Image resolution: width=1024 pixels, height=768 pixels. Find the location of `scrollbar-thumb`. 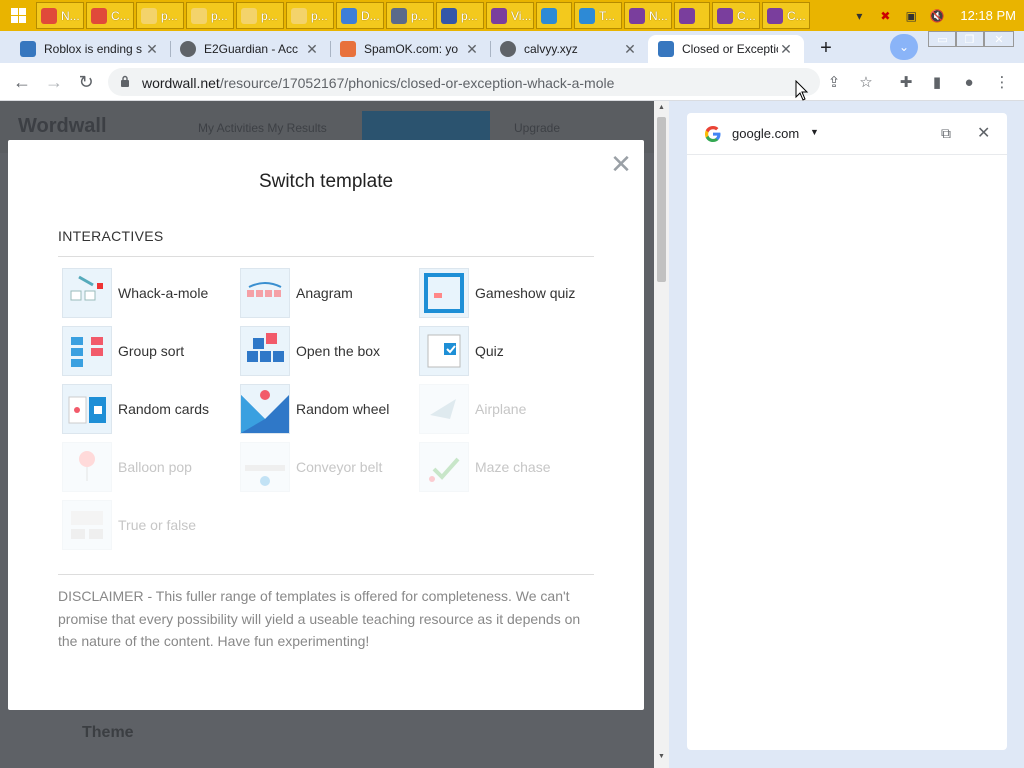

scrollbar-thumb is located at coordinates (661, 199).